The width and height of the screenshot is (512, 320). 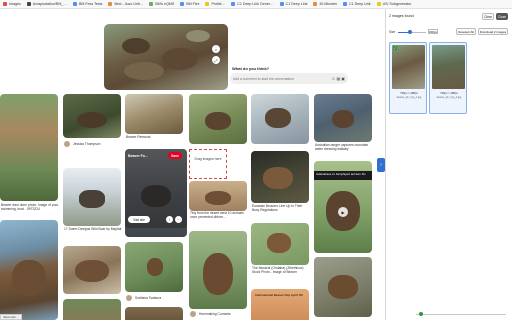 What do you see at coordinates (338, 78) in the screenshot?
I see `sticker-icon: ▦` at bounding box center [338, 78].